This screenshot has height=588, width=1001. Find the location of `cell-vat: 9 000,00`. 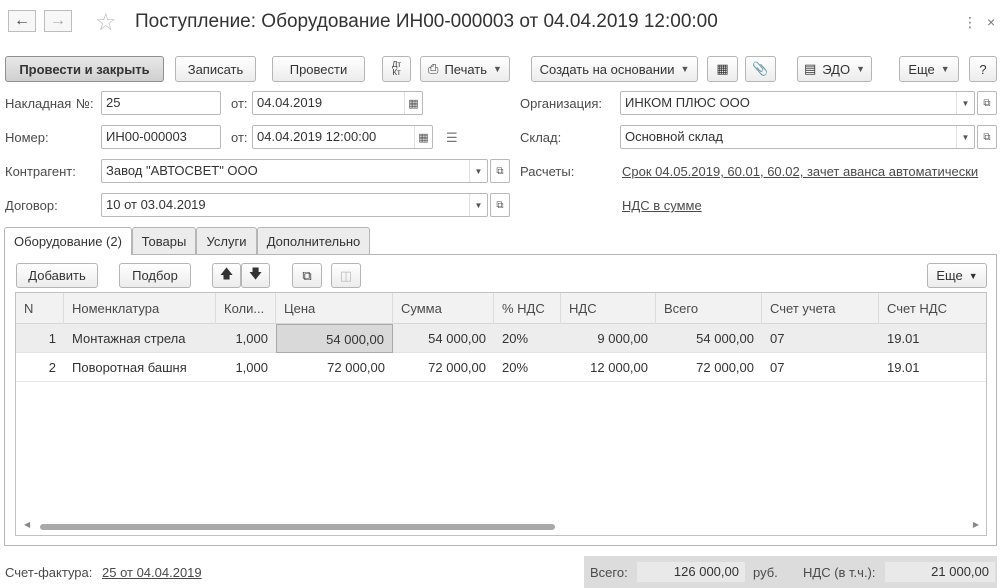

cell-vat: 9 000,00 is located at coordinates (608, 338).